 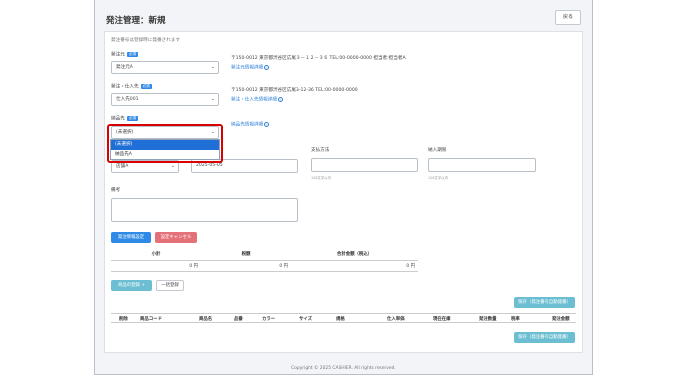 I want to click on supplier-detail-link: 発注・仕入先情報詳細 ›, so click(x=257, y=100).